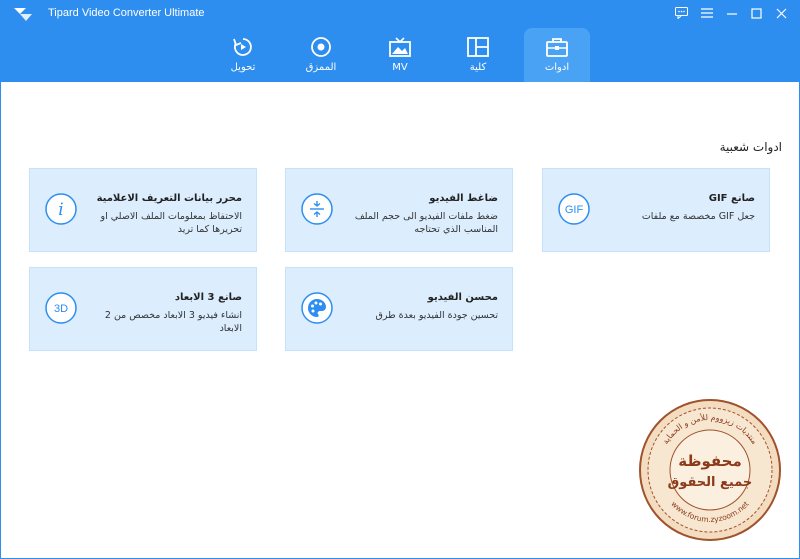  I want to click on card-description: جعل GIF مخصصة مع ملفات, so click(698, 216).